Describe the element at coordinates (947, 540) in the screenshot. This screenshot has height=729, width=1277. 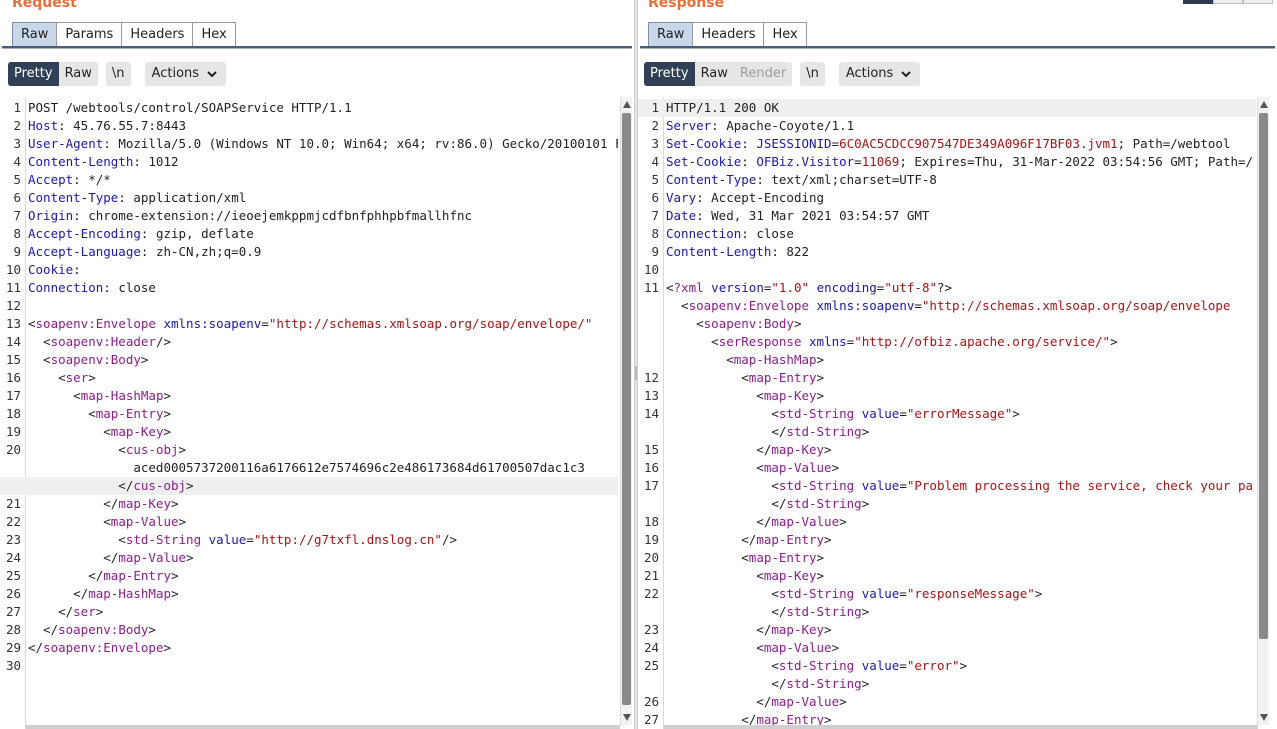
I see `response-line: 19 </map-Entry>` at that location.